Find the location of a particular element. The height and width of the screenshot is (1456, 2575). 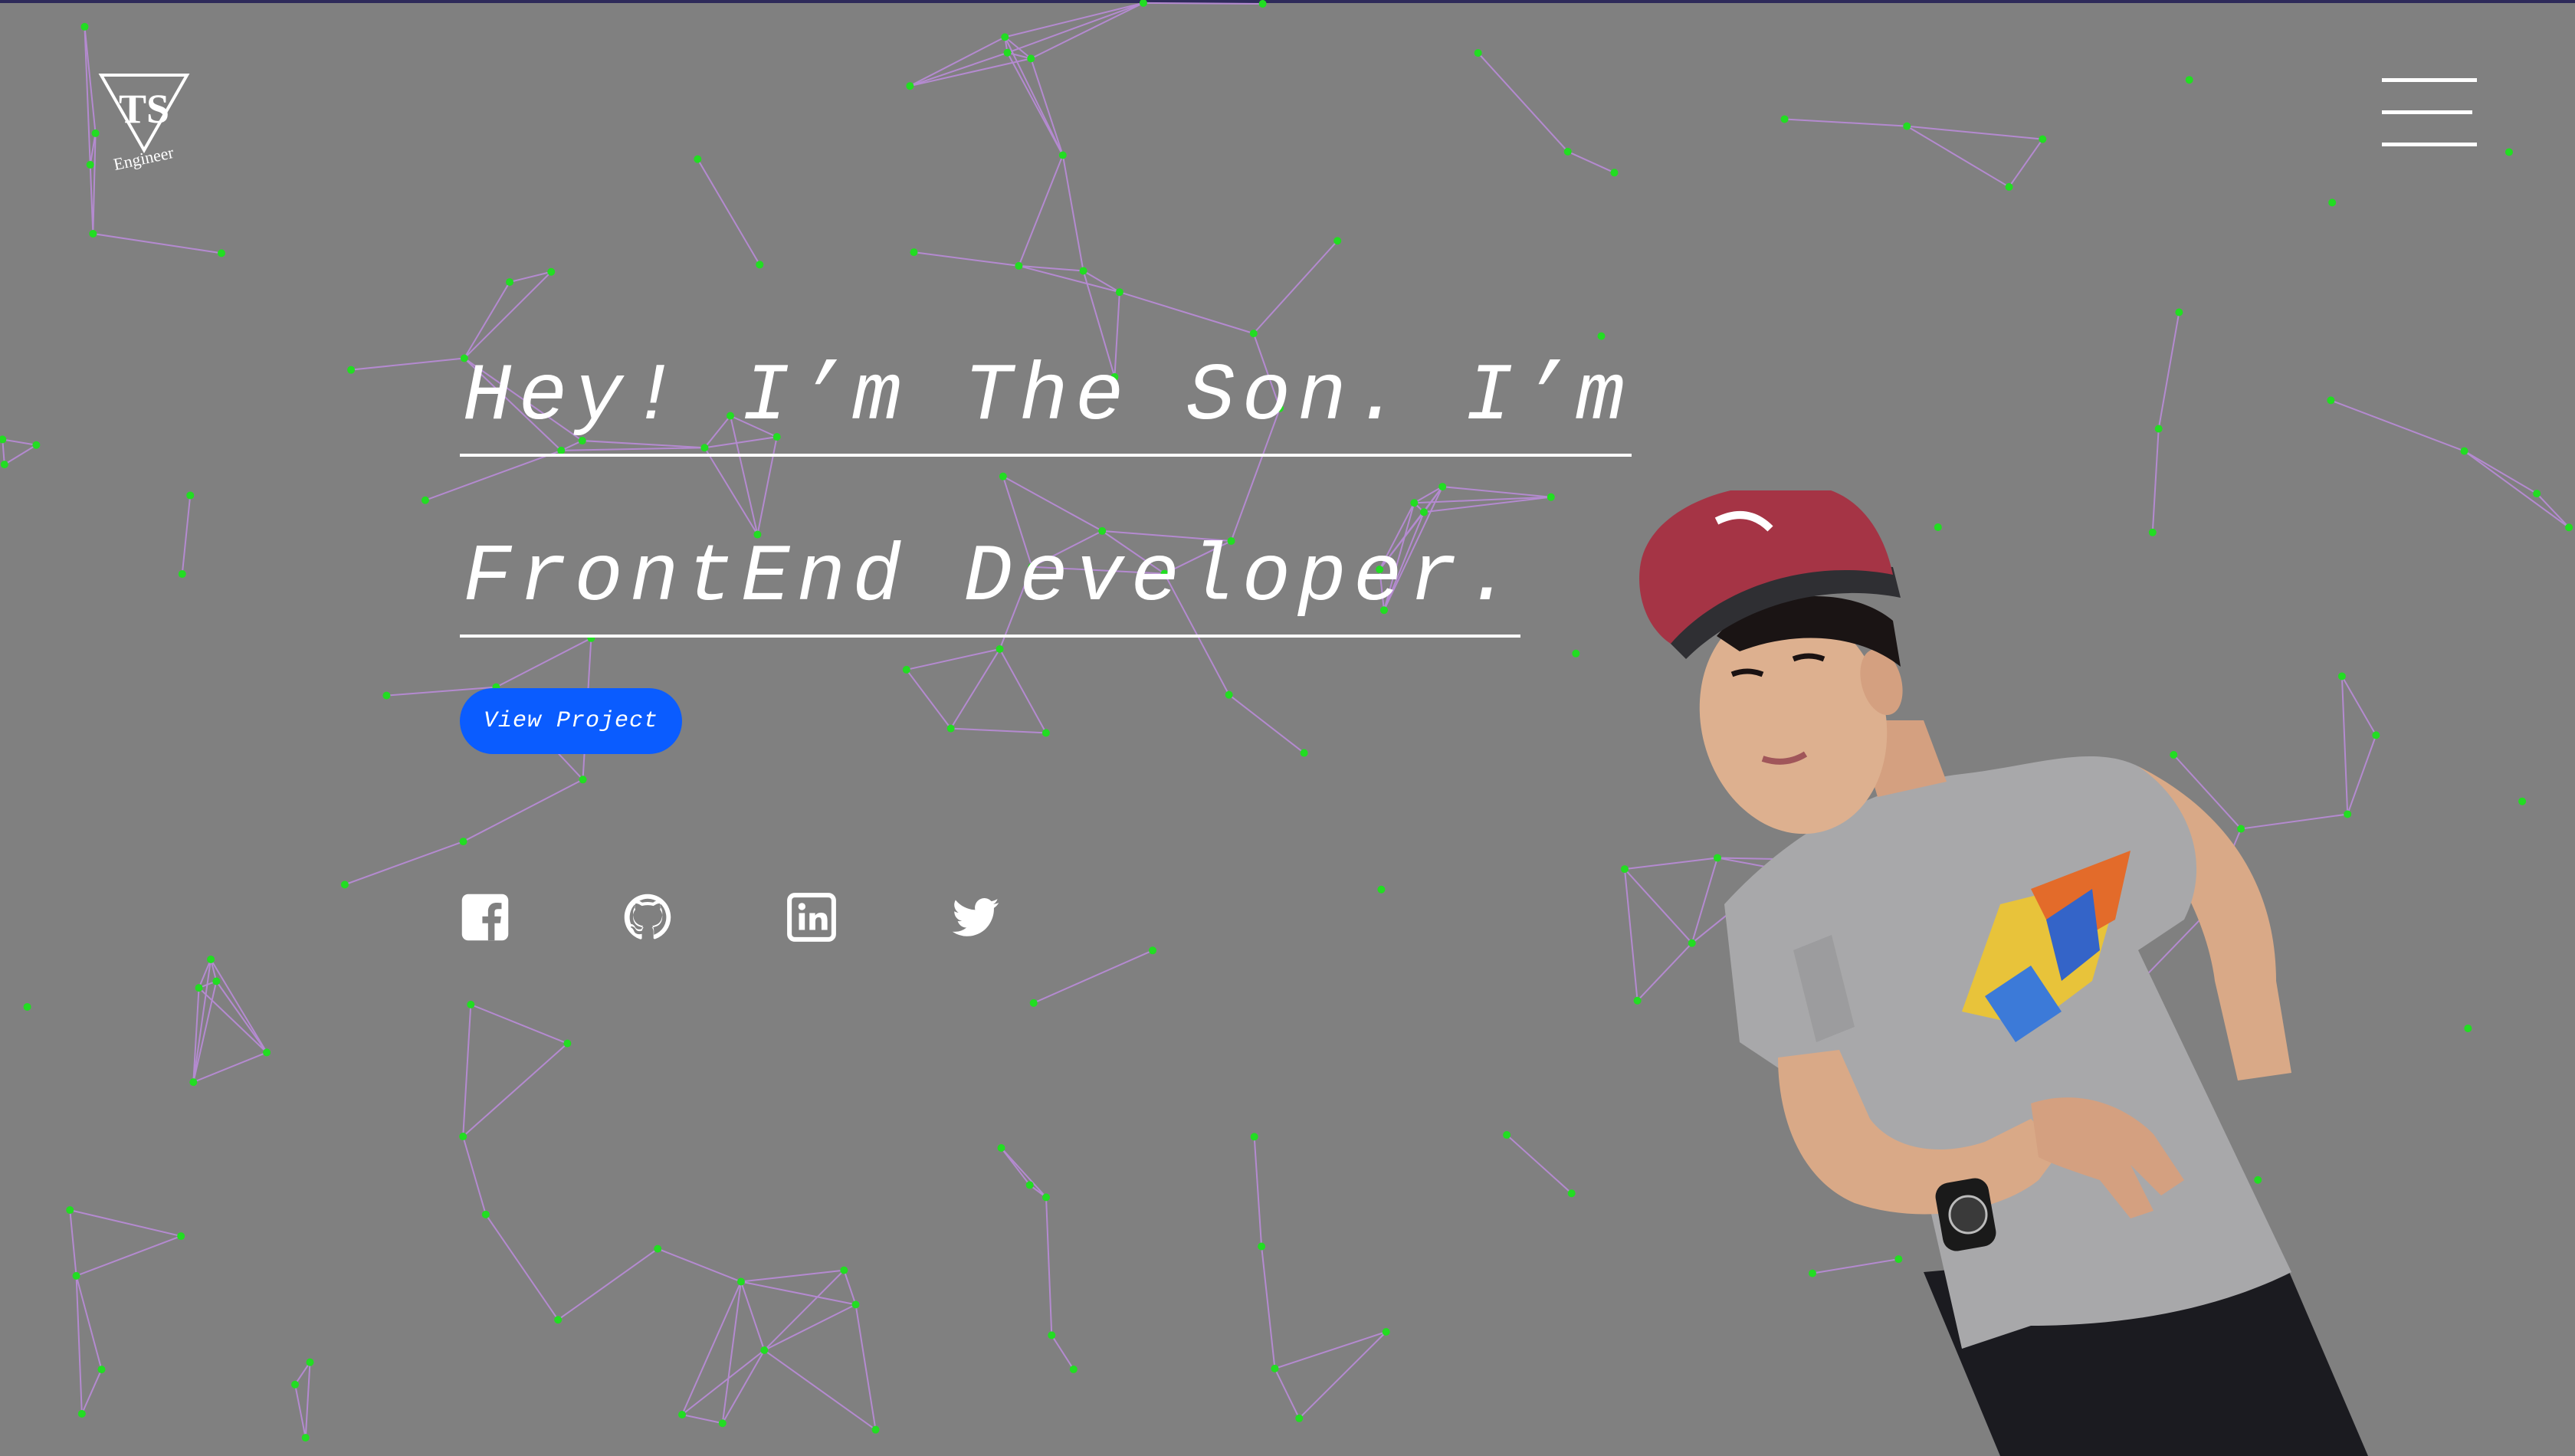

facebook-icon is located at coordinates (485, 917).